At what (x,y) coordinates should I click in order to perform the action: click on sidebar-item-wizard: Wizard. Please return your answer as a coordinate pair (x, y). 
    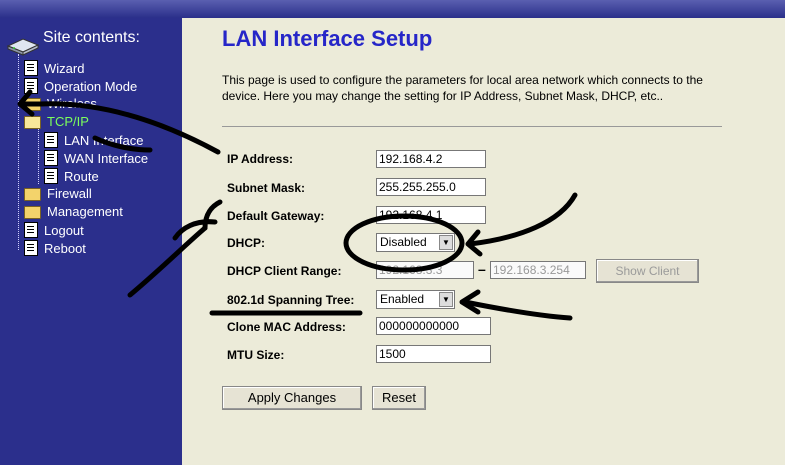
    Looking at the image, I should click on (54, 68).